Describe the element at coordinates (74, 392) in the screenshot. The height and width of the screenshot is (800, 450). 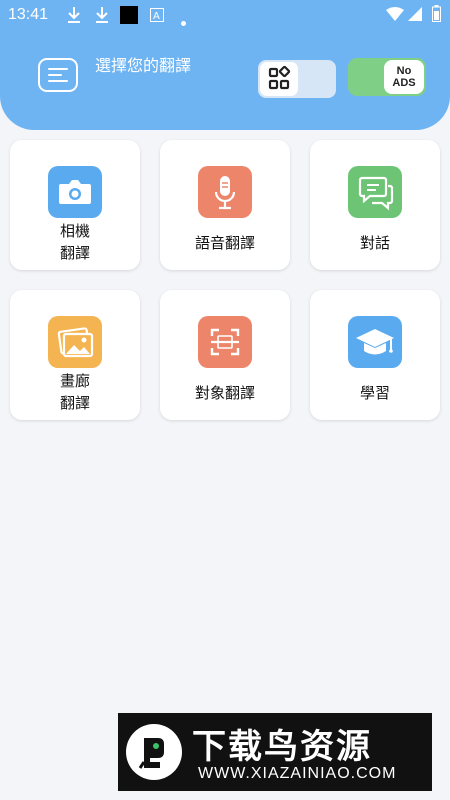
I see `card-label: 畫廊 翻譯` at that location.